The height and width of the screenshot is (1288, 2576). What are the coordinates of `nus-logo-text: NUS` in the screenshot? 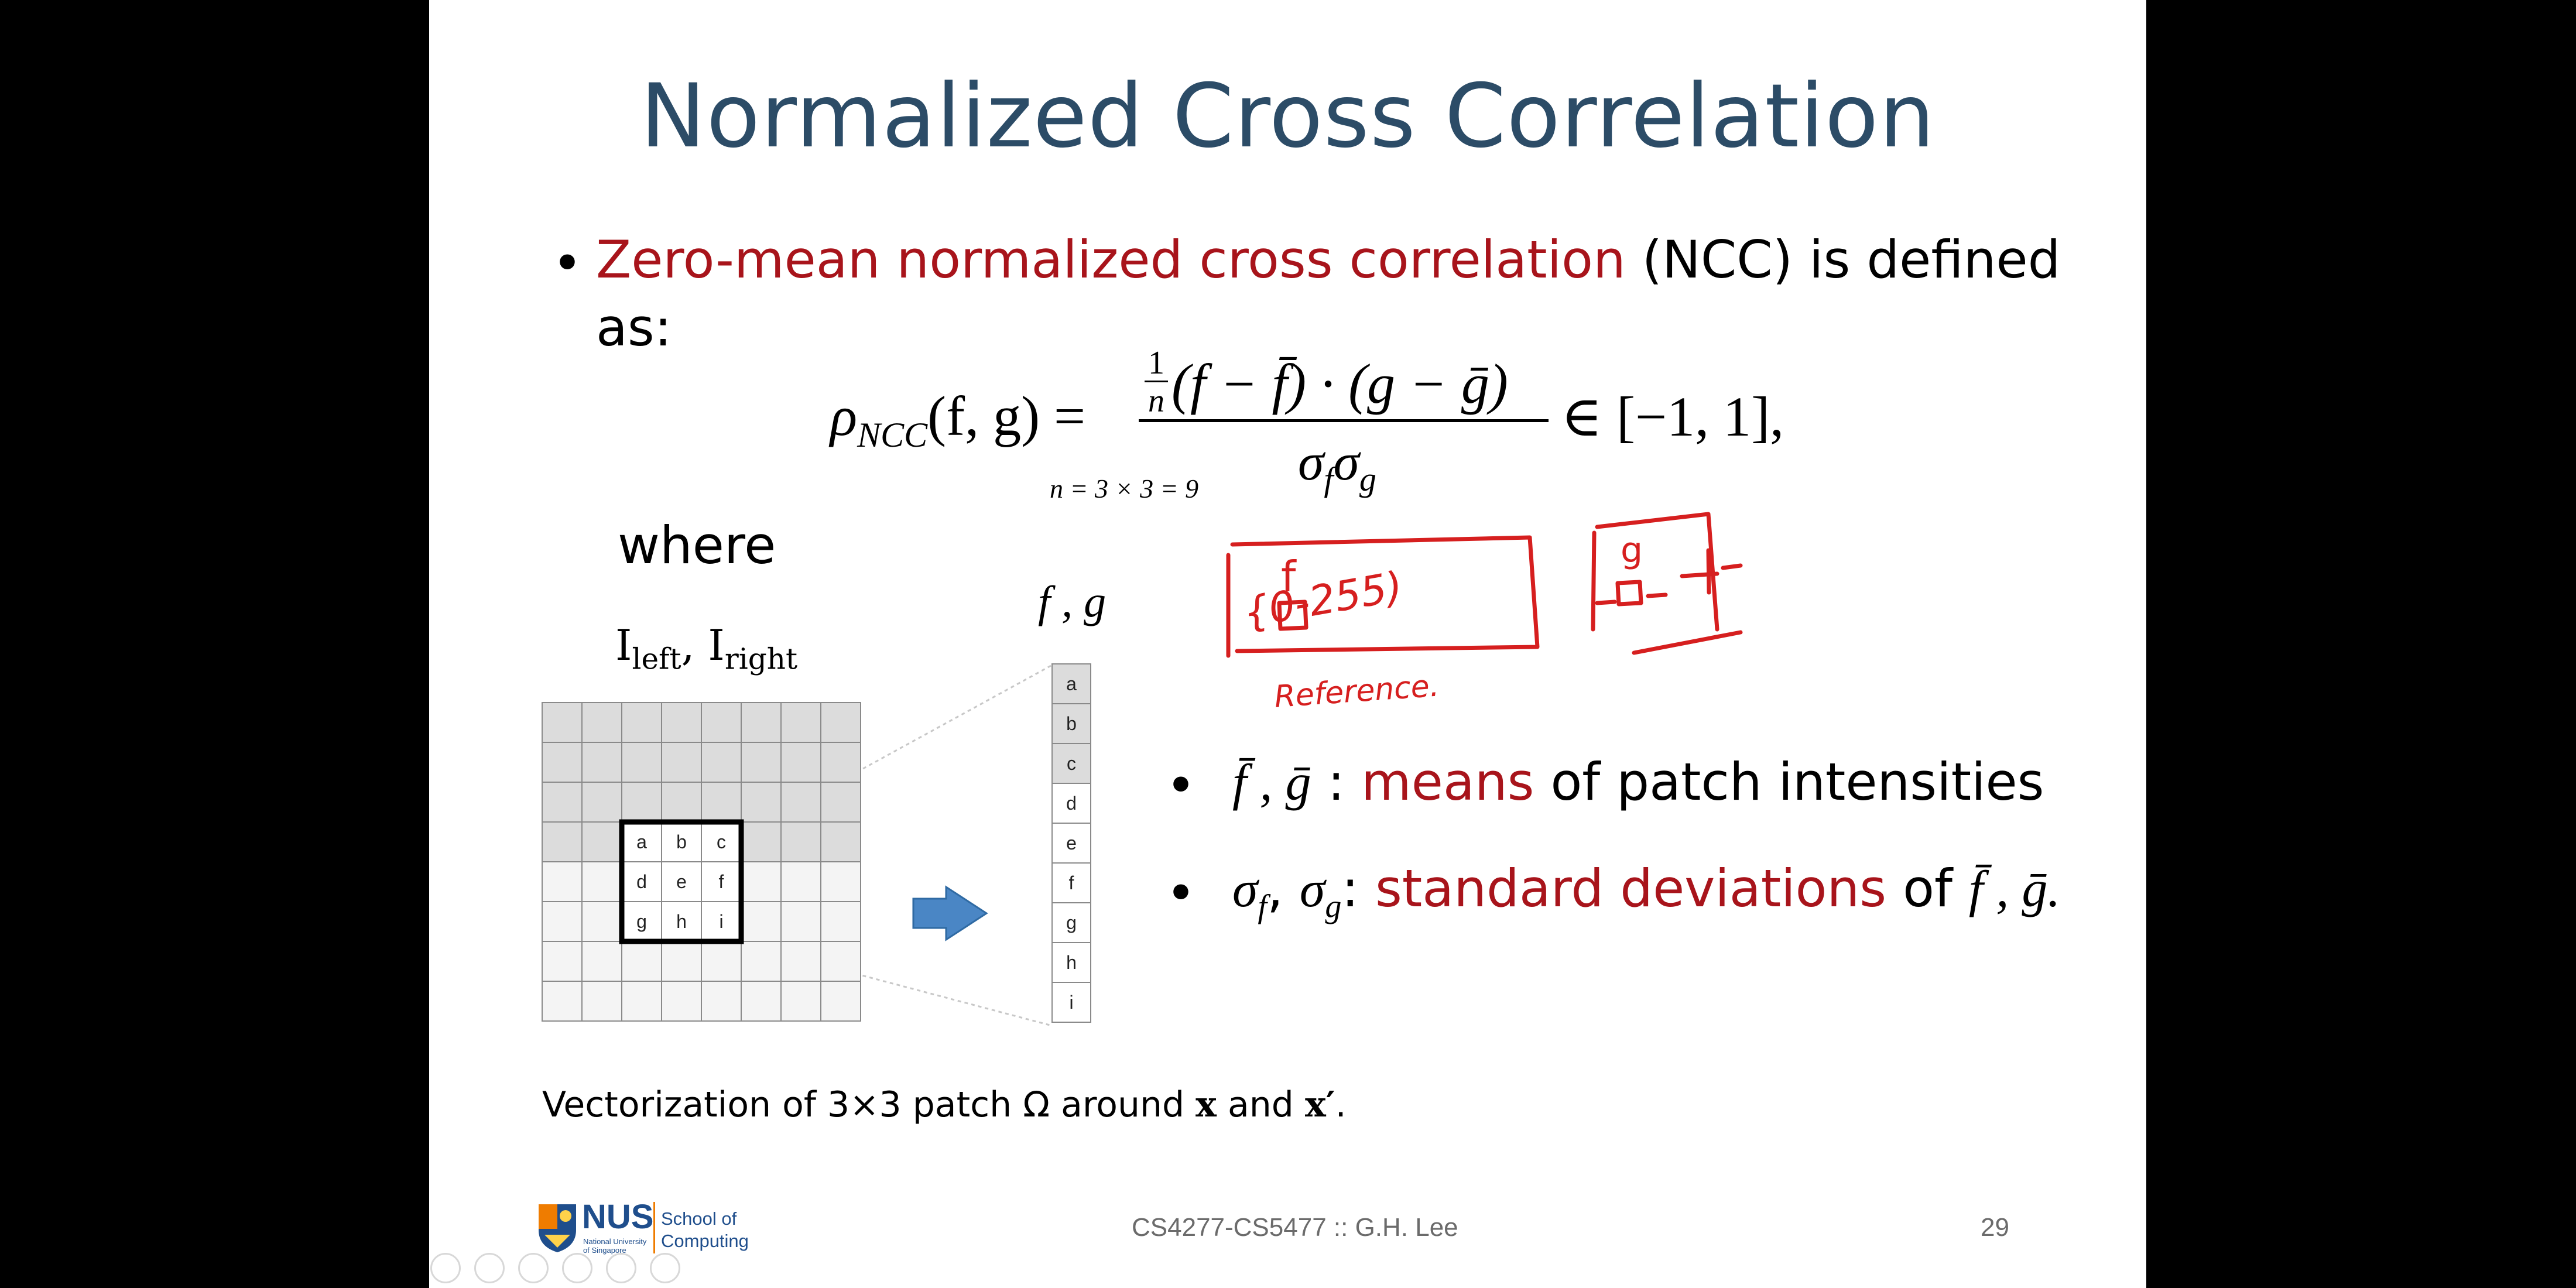 It's located at (618, 1217).